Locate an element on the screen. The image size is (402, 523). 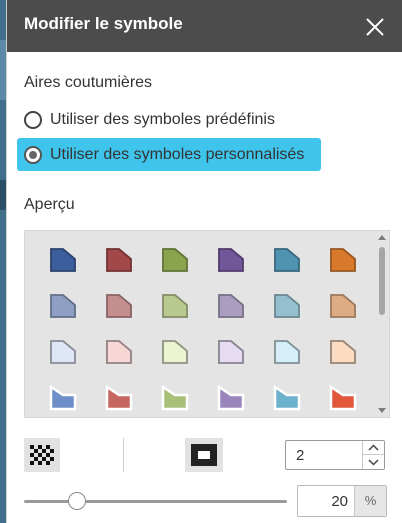
outline-width-stepper is located at coordinates (335, 455).